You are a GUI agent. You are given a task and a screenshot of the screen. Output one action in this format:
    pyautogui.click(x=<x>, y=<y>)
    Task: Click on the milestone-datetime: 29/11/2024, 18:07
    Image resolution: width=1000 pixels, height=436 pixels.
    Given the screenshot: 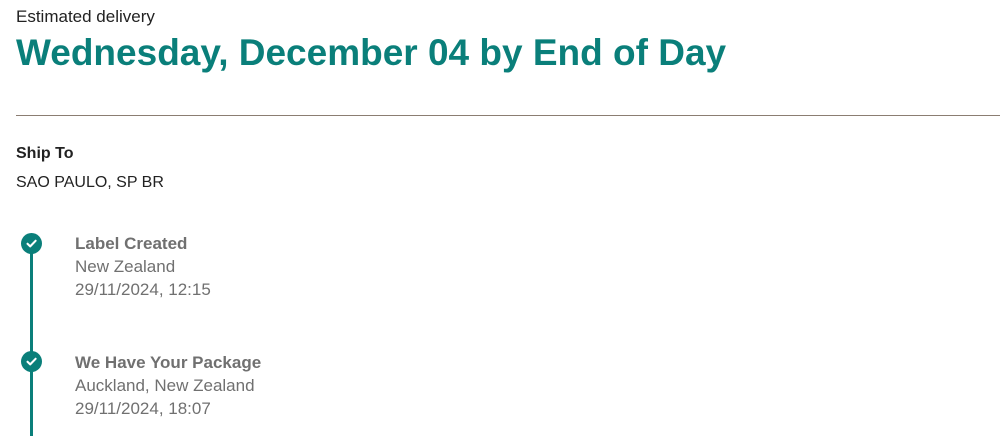 What is the action you would take?
    pyautogui.click(x=143, y=408)
    